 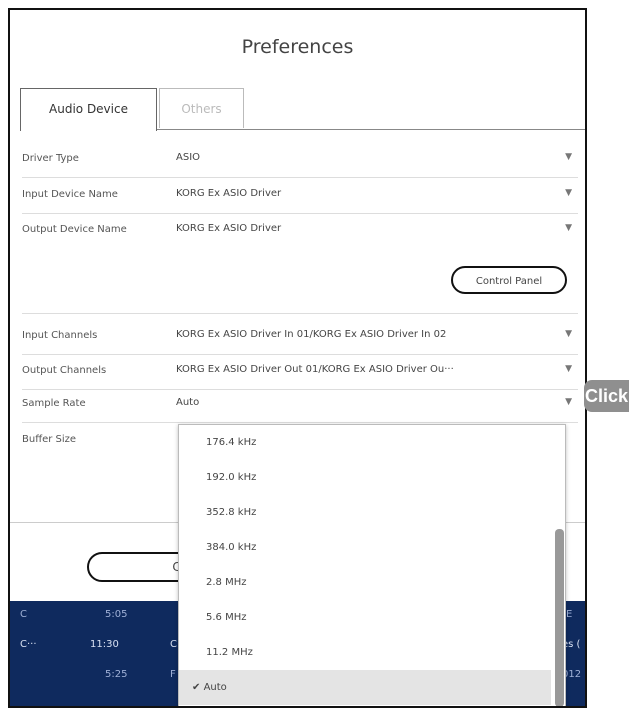 I want to click on tab-others: Others, so click(x=201, y=108).